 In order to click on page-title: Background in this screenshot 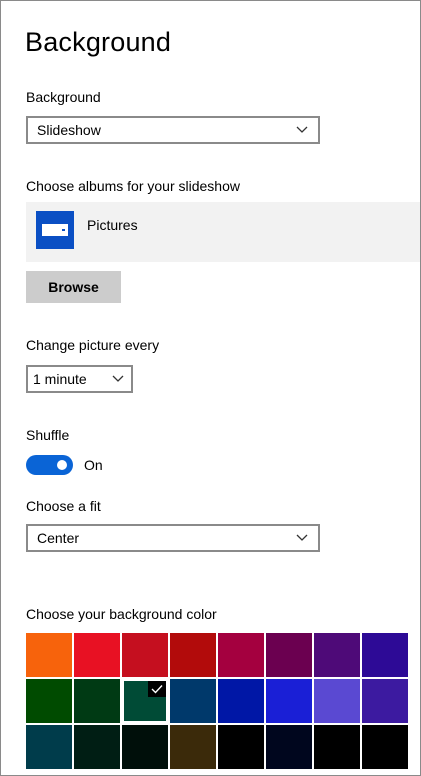, I will do `click(98, 42)`.